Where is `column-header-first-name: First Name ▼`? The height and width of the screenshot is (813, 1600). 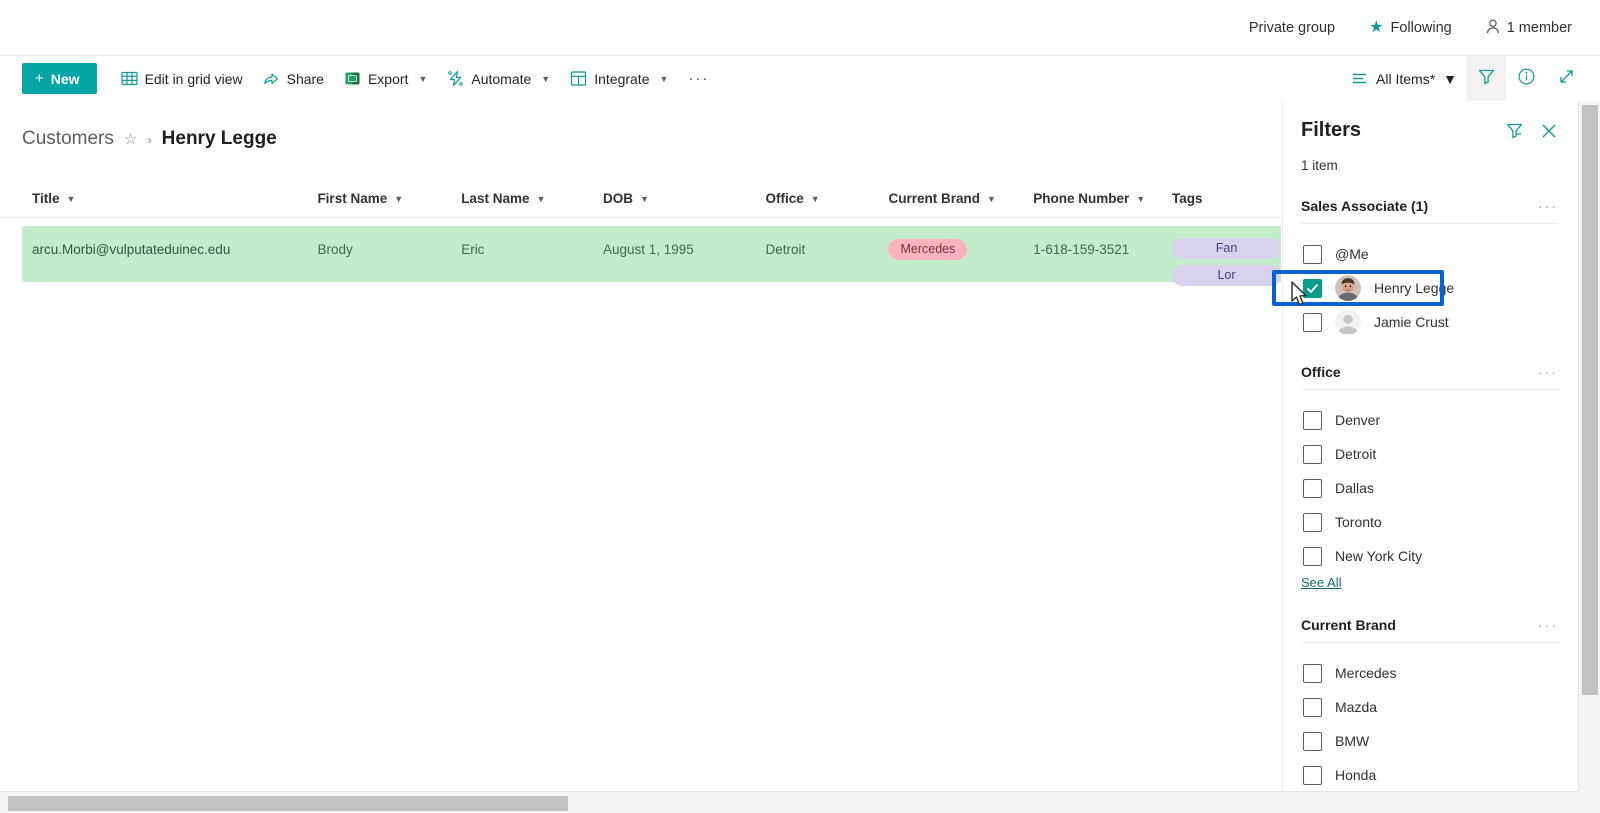
column-header-first-name: First Name ▼ is located at coordinates (379, 199).